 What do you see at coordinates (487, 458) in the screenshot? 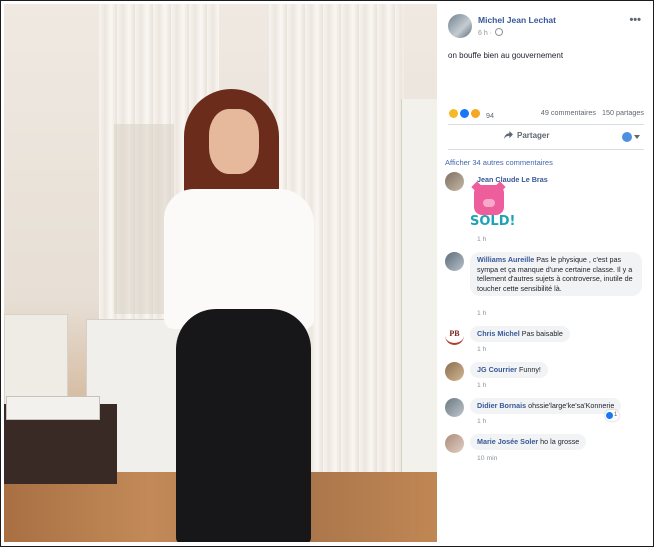
I see `comment-time: 10 min` at bounding box center [487, 458].